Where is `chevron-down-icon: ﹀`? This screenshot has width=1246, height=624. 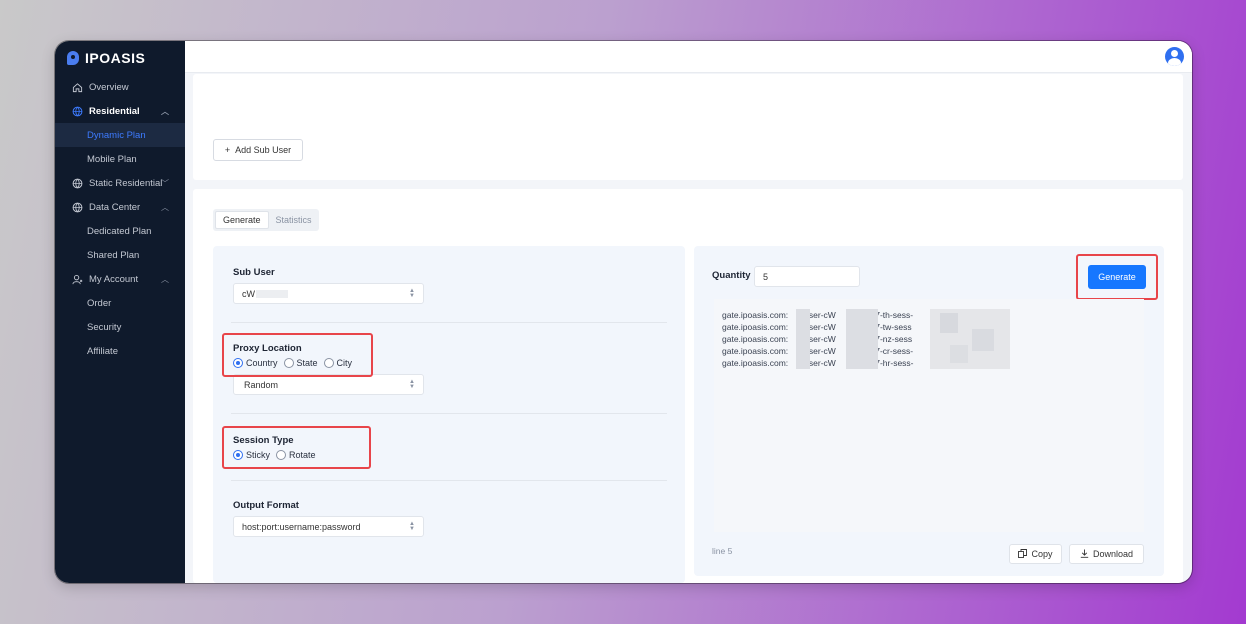 chevron-down-icon: ﹀ is located at coordinates (165, 183).